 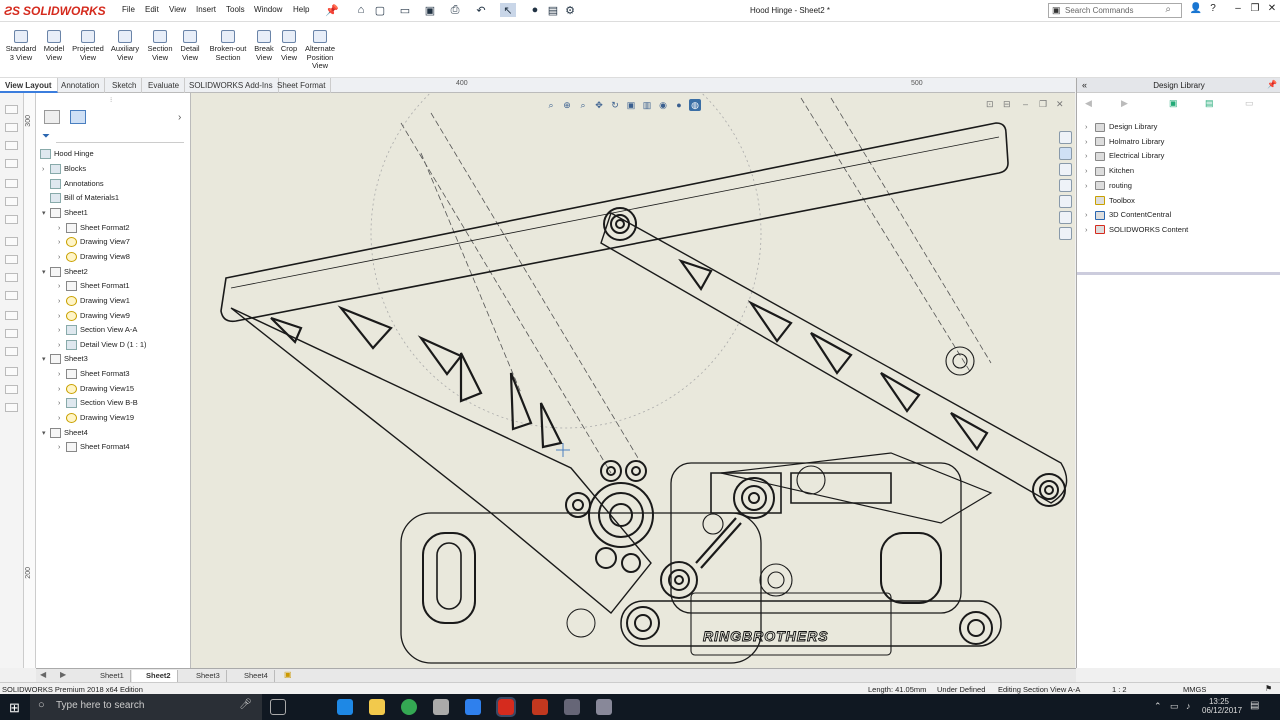 What do you see at coordinates (1084, 85) in the screenshot?
I see `collapse-pane-icon: «` at bounding box center [1084, 85].